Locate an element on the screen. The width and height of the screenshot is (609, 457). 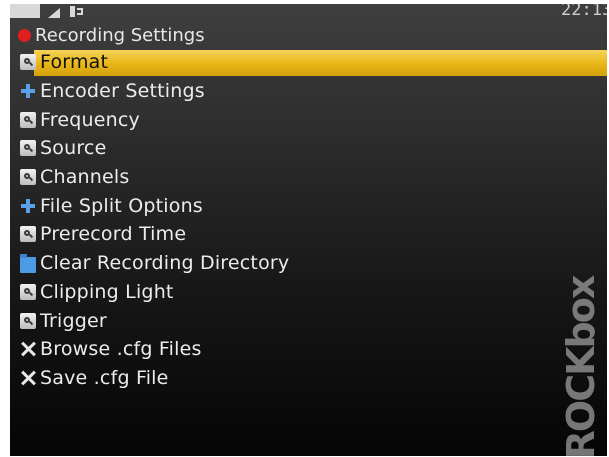
rockbox-logo: ROCKbox is located at coordinates (581, 366).